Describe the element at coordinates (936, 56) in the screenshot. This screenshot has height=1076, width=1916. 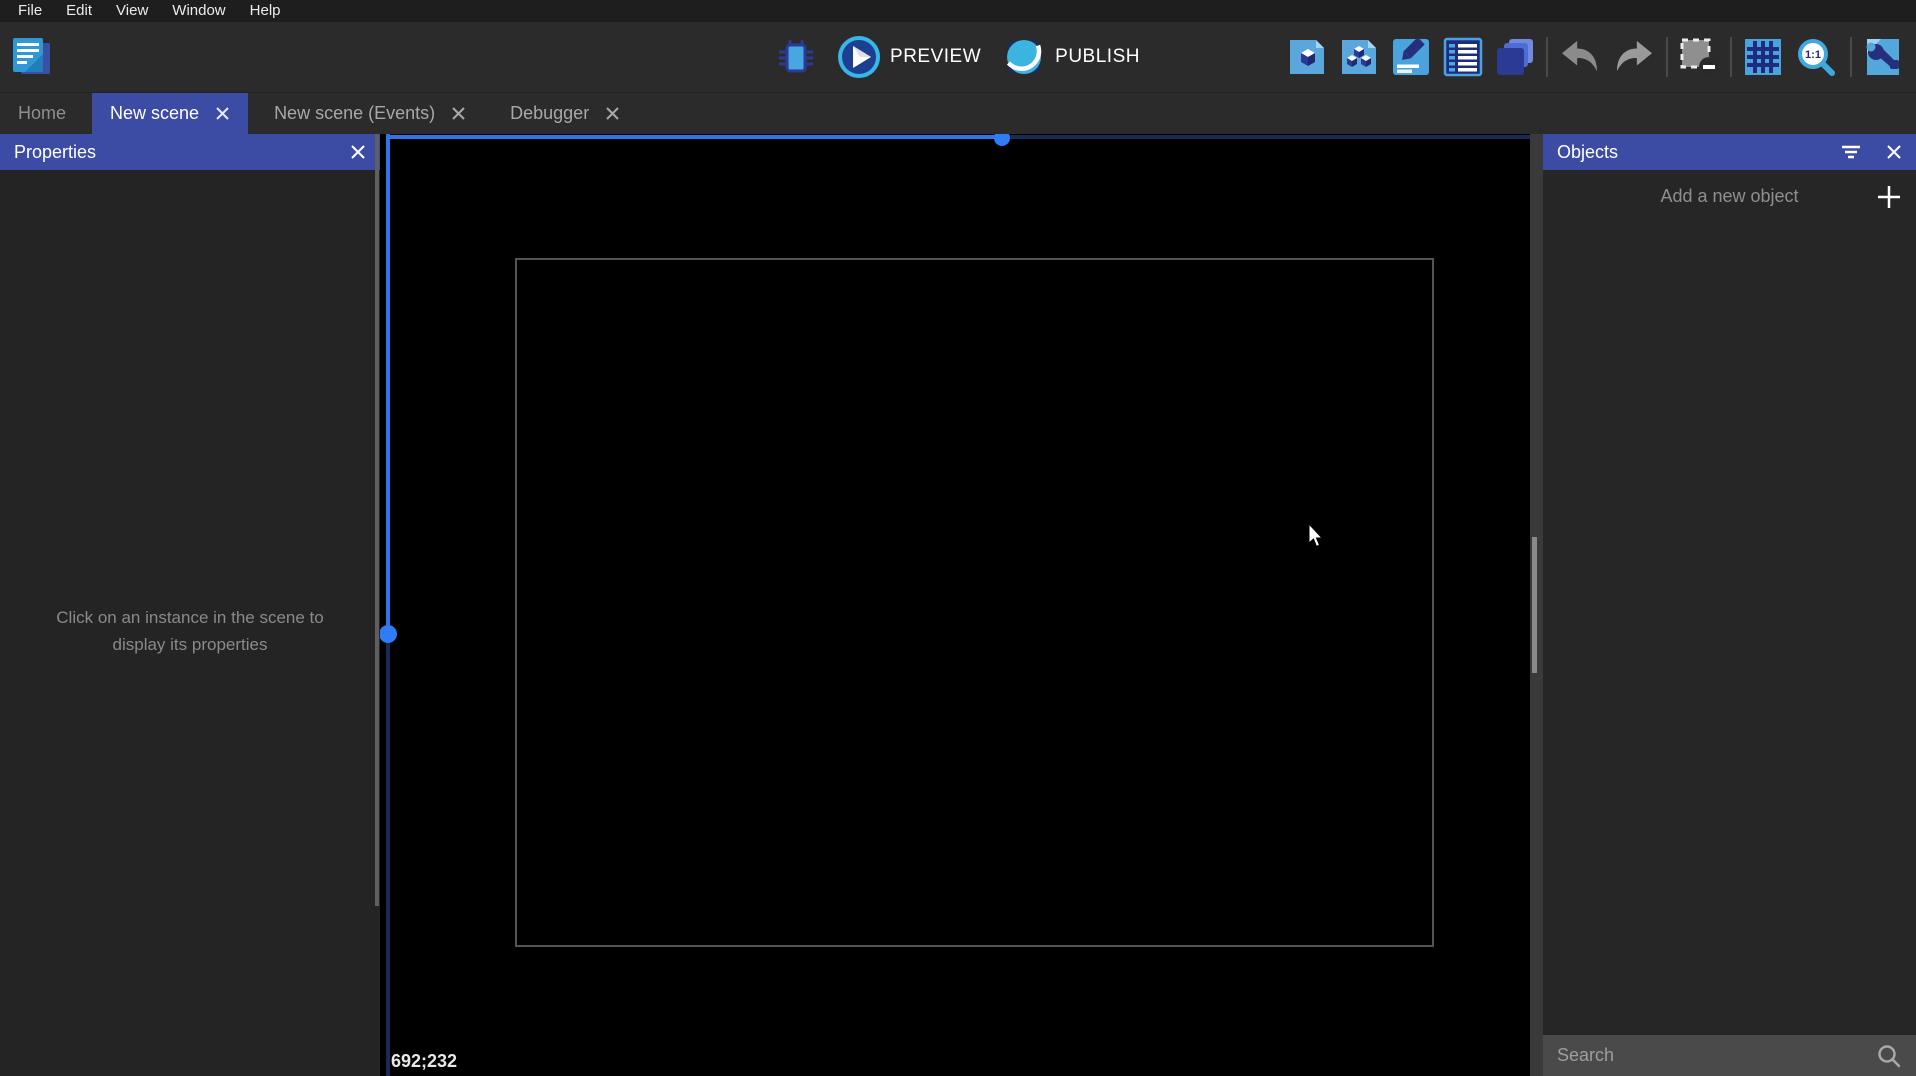
I see `preview-label: PREVIEW` at that location.